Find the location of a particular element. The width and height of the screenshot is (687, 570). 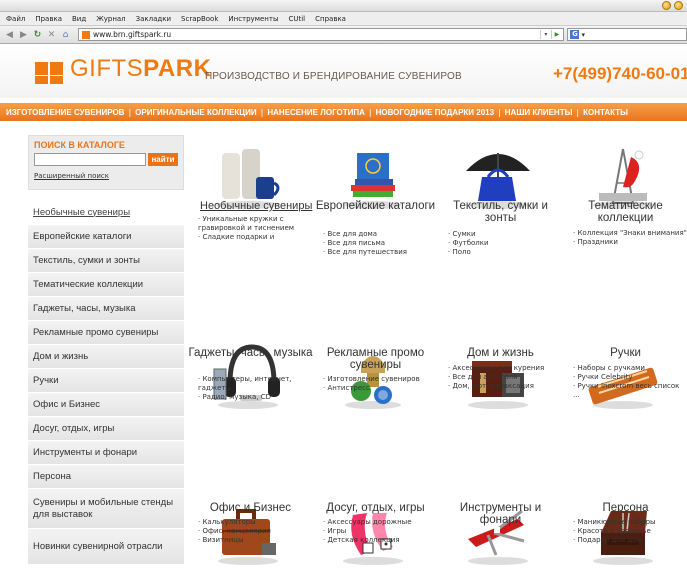

subcategory-link: Все для путешествия is located at coordinates (380, 252).